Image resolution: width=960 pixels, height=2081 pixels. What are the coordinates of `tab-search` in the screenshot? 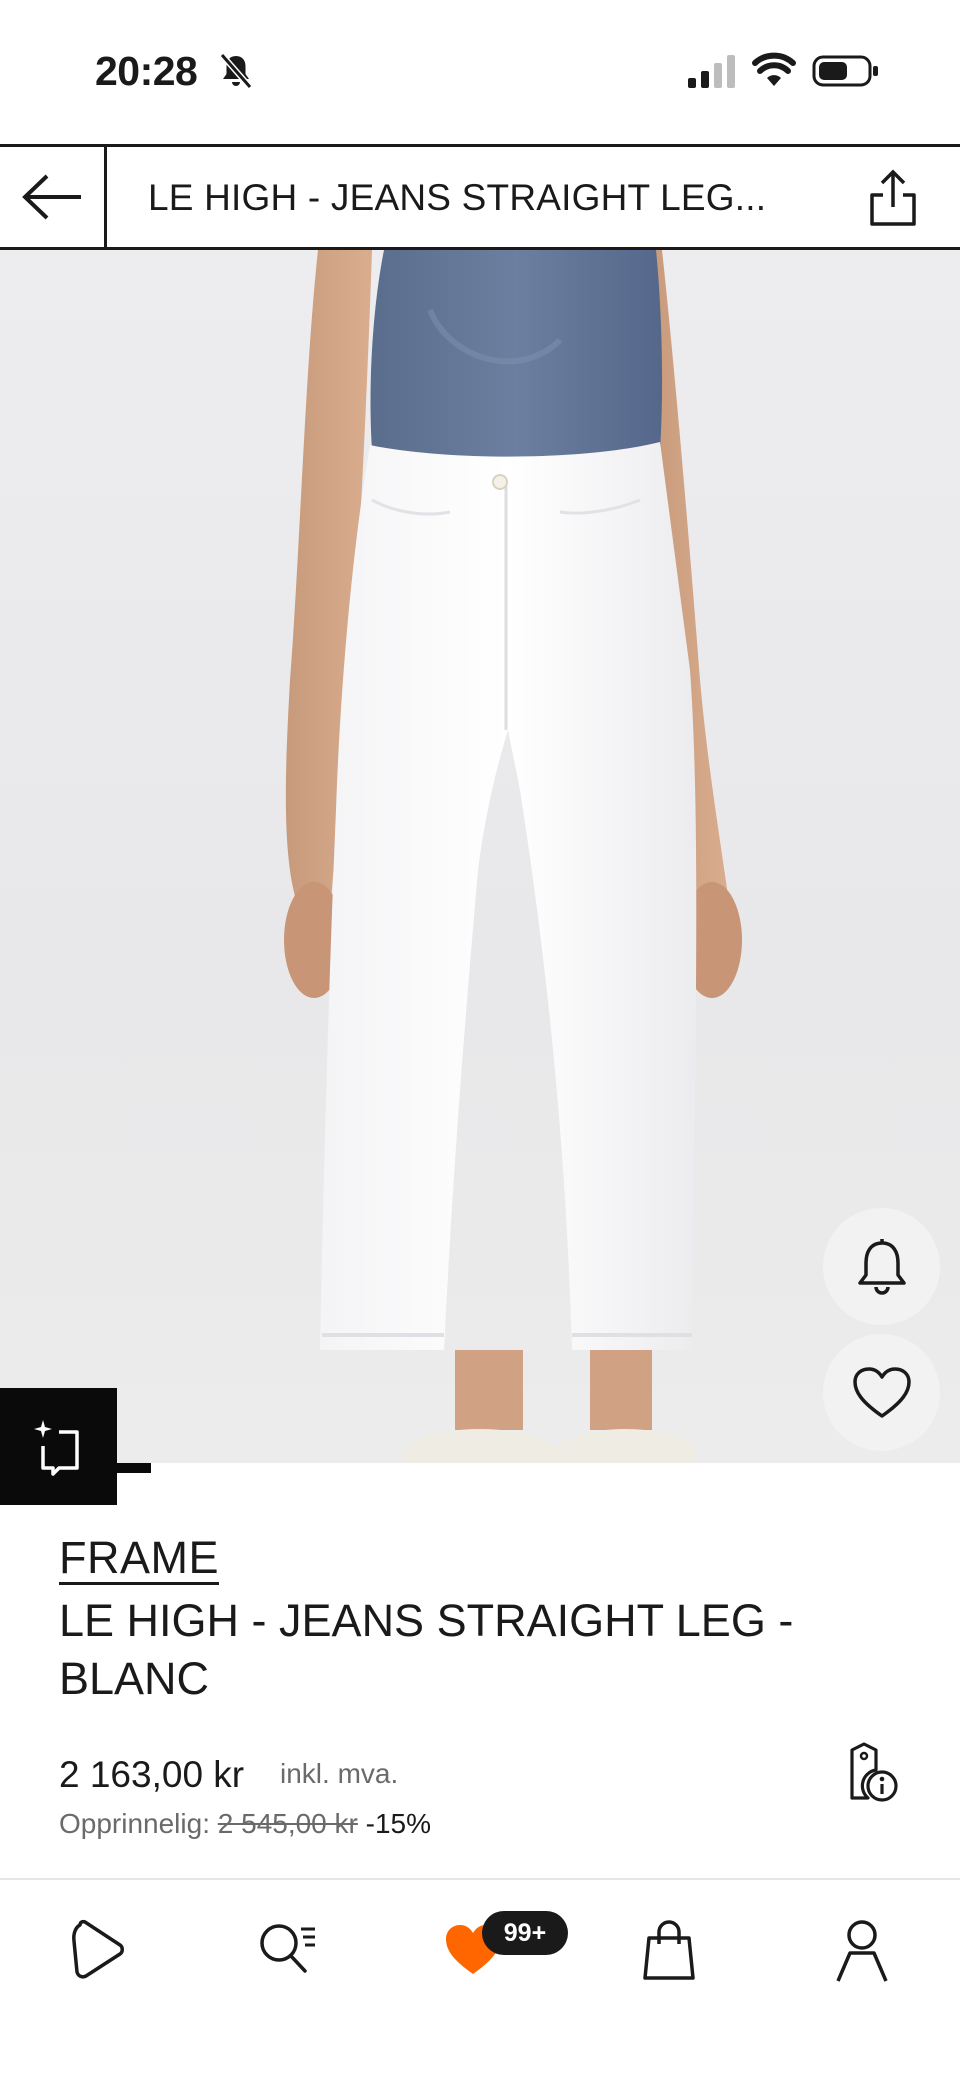 It's located at (288, 1950).